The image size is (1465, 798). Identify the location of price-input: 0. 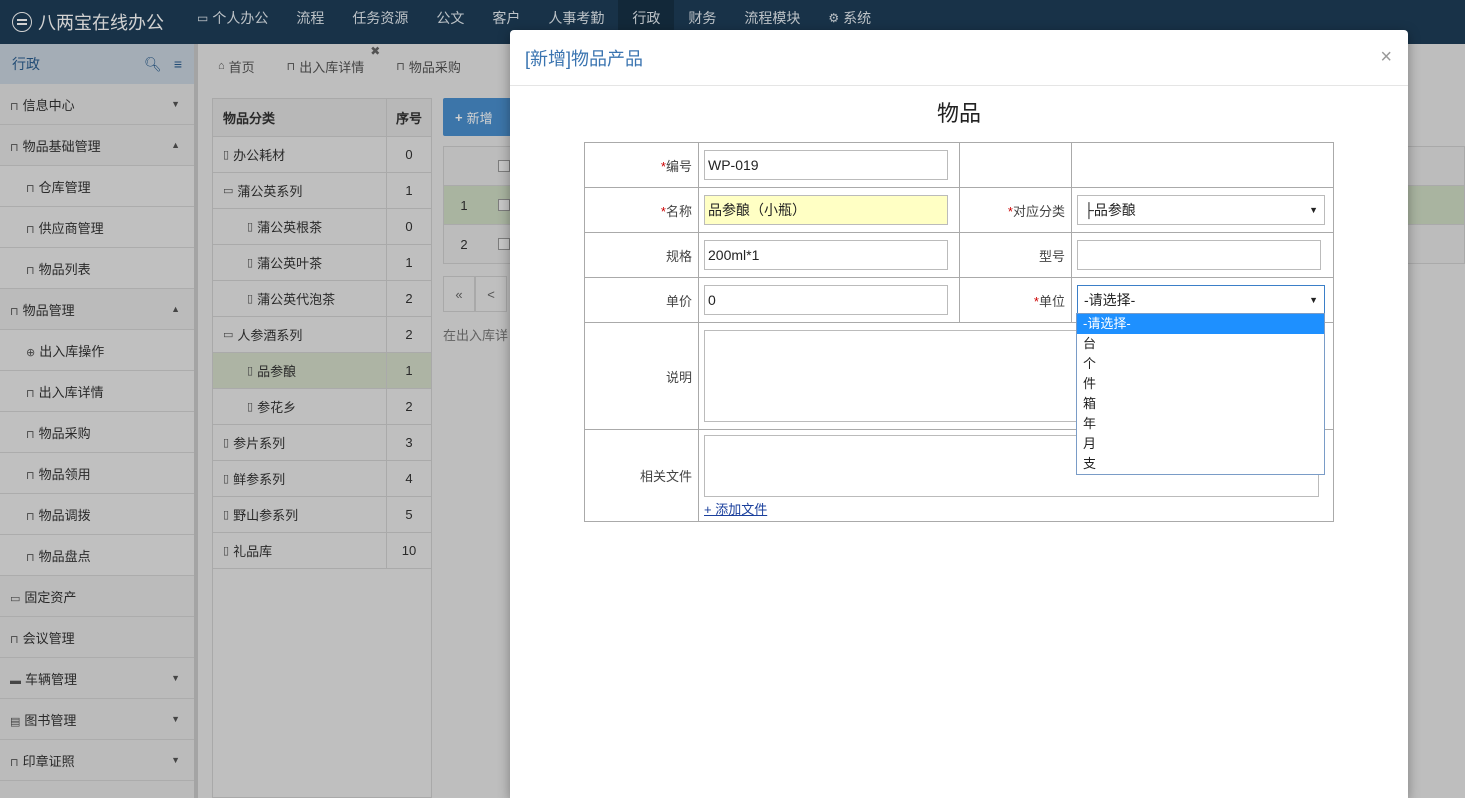
(826, 300).